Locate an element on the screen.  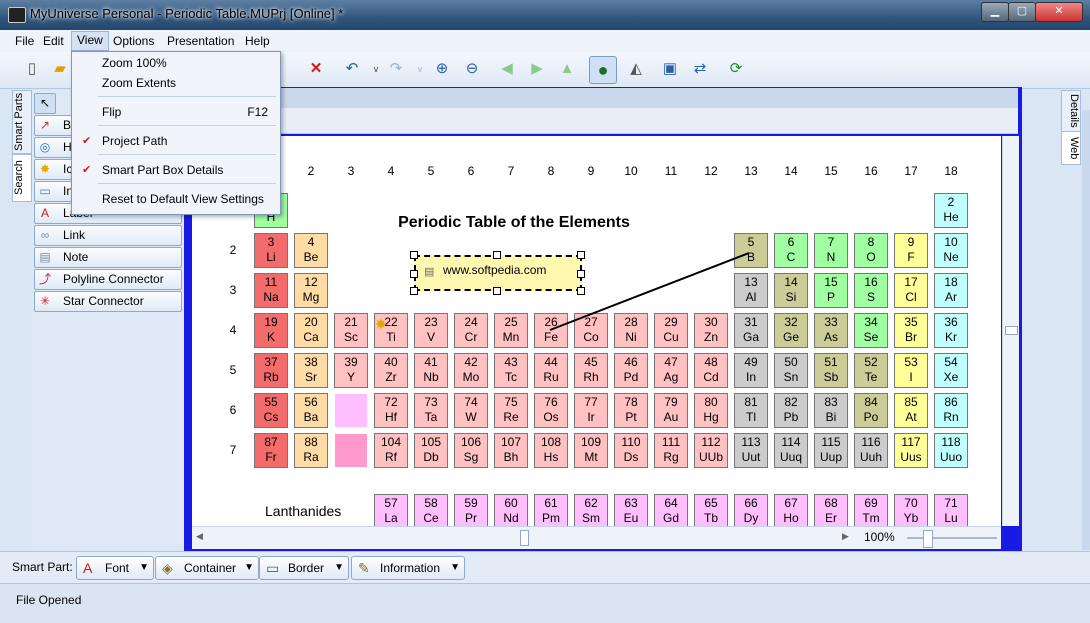
smart-part-item: ✳ Star Connector is located at coordinates (108, 301).